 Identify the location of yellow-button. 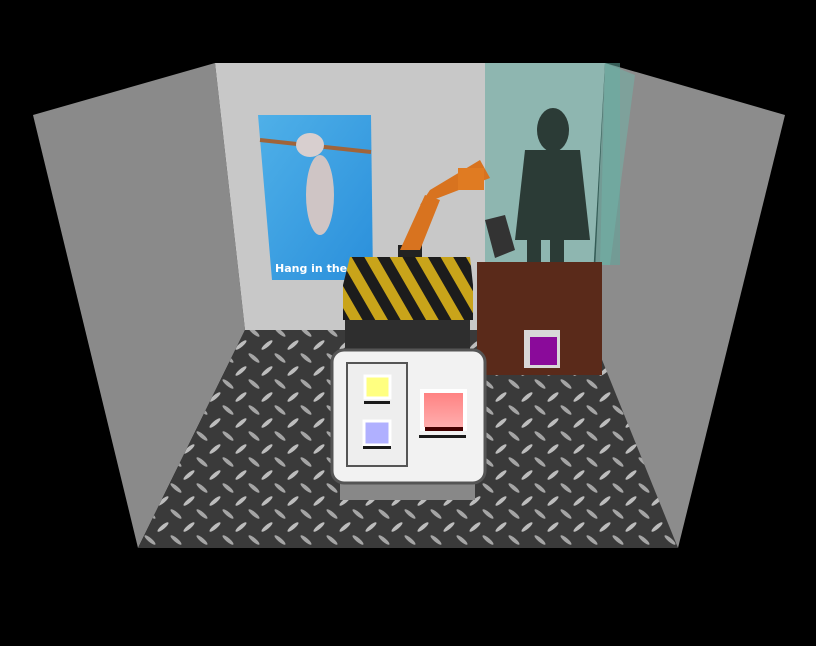
(377, 387).